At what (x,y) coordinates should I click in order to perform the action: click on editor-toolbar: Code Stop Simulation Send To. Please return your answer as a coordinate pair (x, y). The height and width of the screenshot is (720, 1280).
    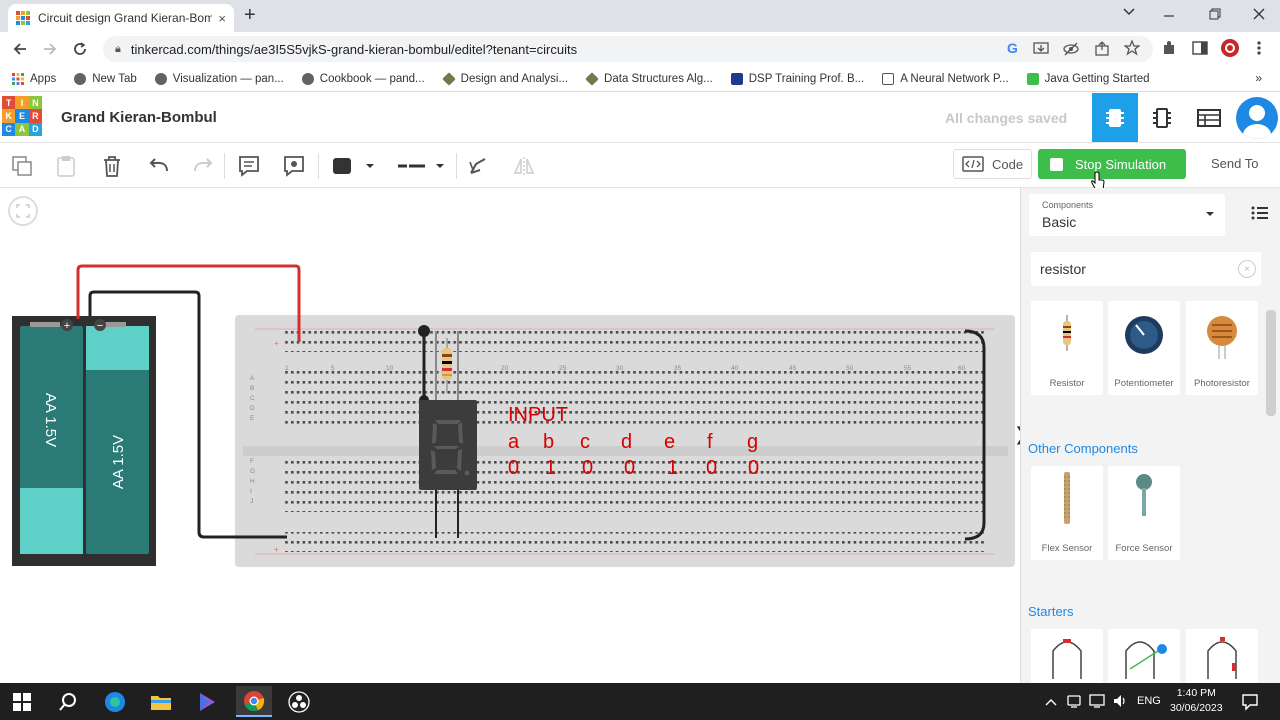
    Looking at the image, I should click on (640, 167).